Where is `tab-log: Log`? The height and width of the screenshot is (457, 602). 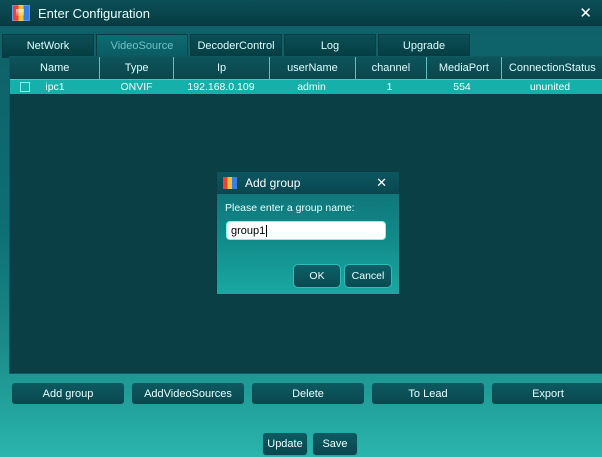
tab-log: Log is located at coordinates (330, 46).